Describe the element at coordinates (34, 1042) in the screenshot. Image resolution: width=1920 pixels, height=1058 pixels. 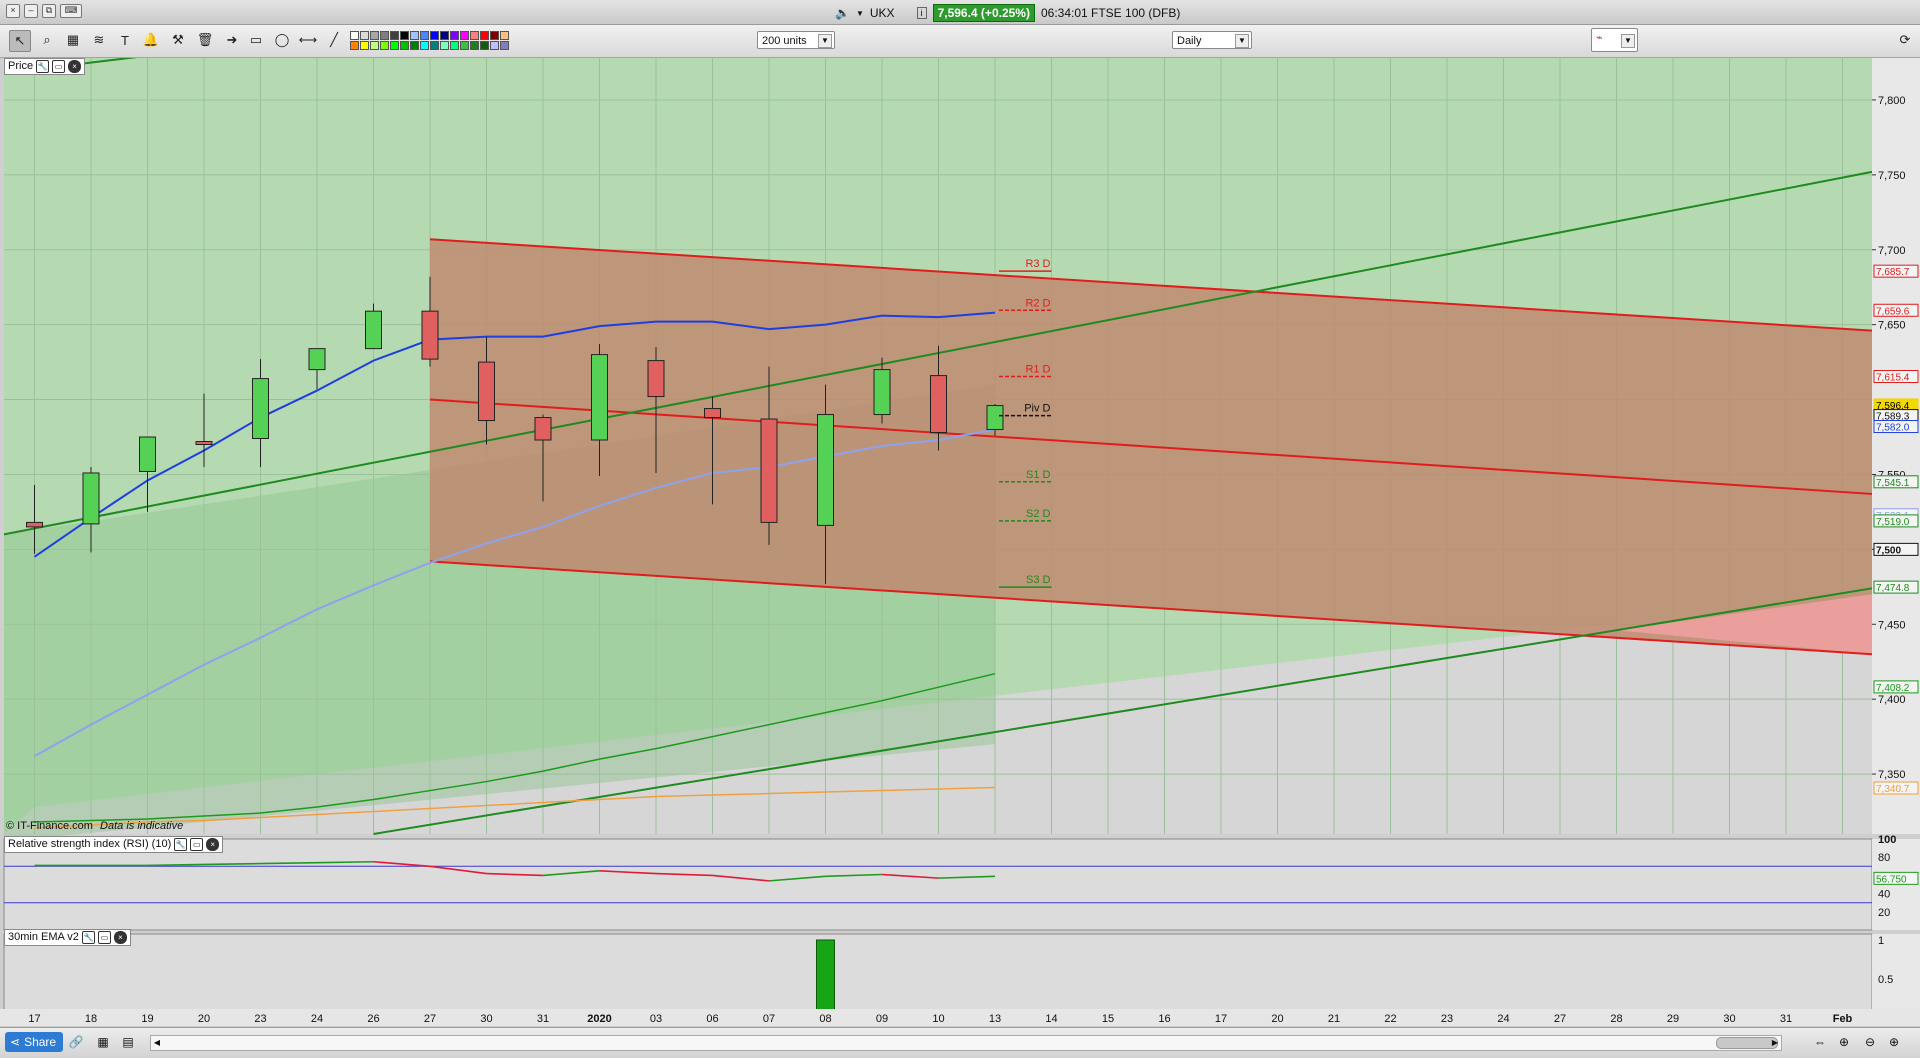
I see `share-button: ⋖ Share` at that location.